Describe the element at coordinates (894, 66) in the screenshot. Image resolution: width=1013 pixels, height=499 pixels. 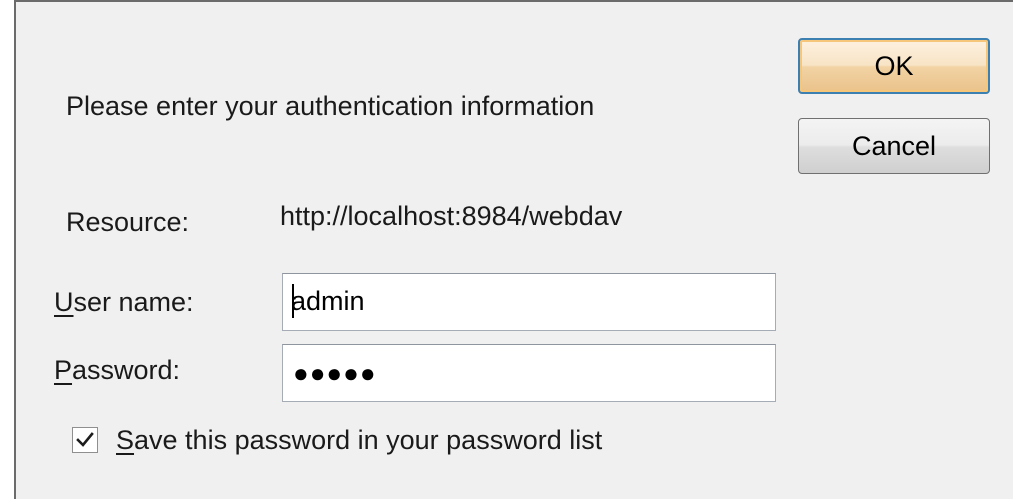
I see `ok-button: OK` at that location.